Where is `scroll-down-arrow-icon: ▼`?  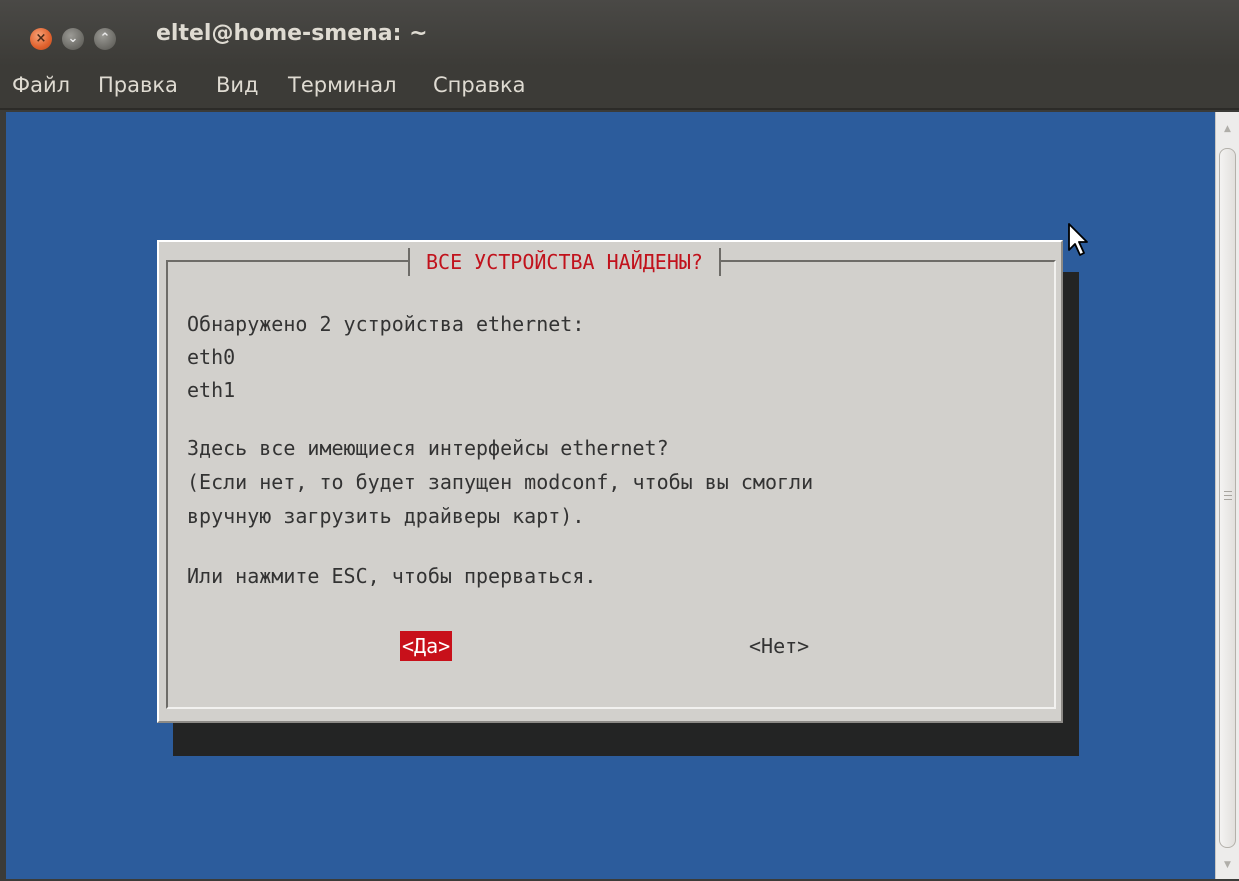
scroll-down-arrow-icon: ▼ is located at coordinates (1227, 865).